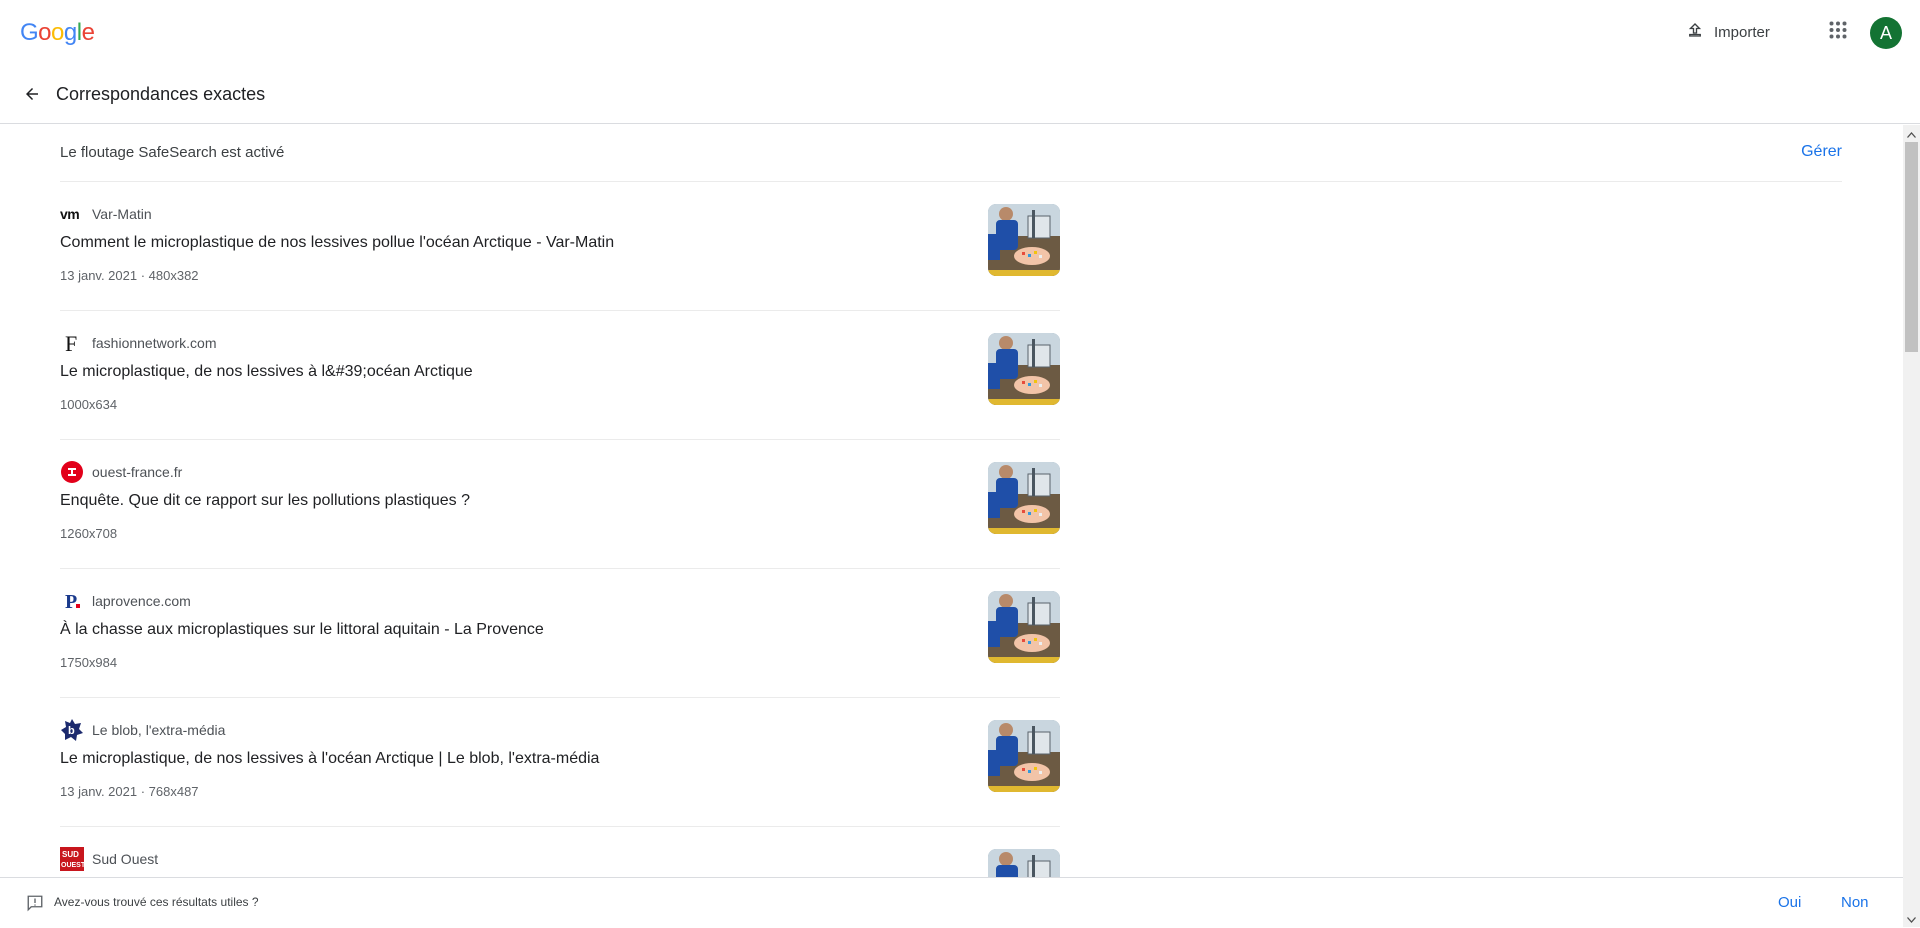 Image resolution: width=1920 pixels, height=928 pixels. What do you see at coordinates (122, 214) in the screenshot?
I see `source-name: Var-Matin` at bounding box center [122, 214].